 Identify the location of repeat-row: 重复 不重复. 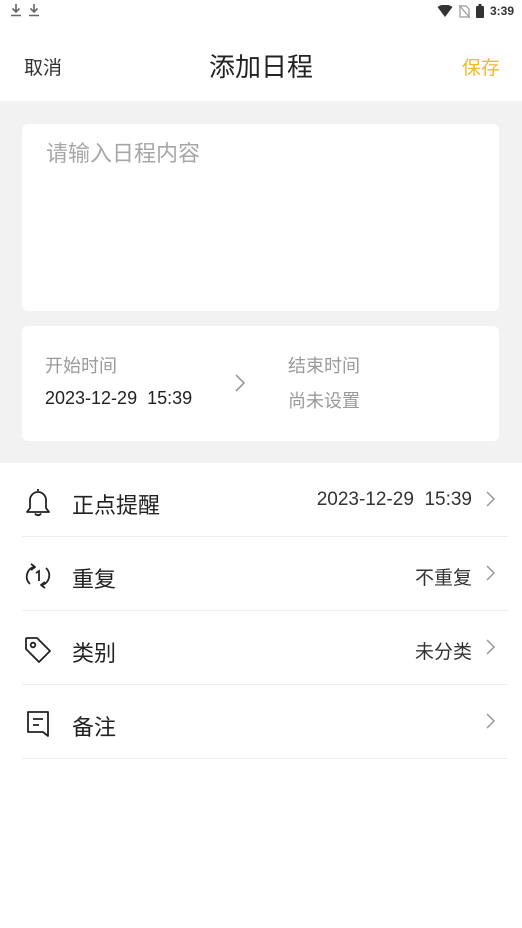
(265, 574).